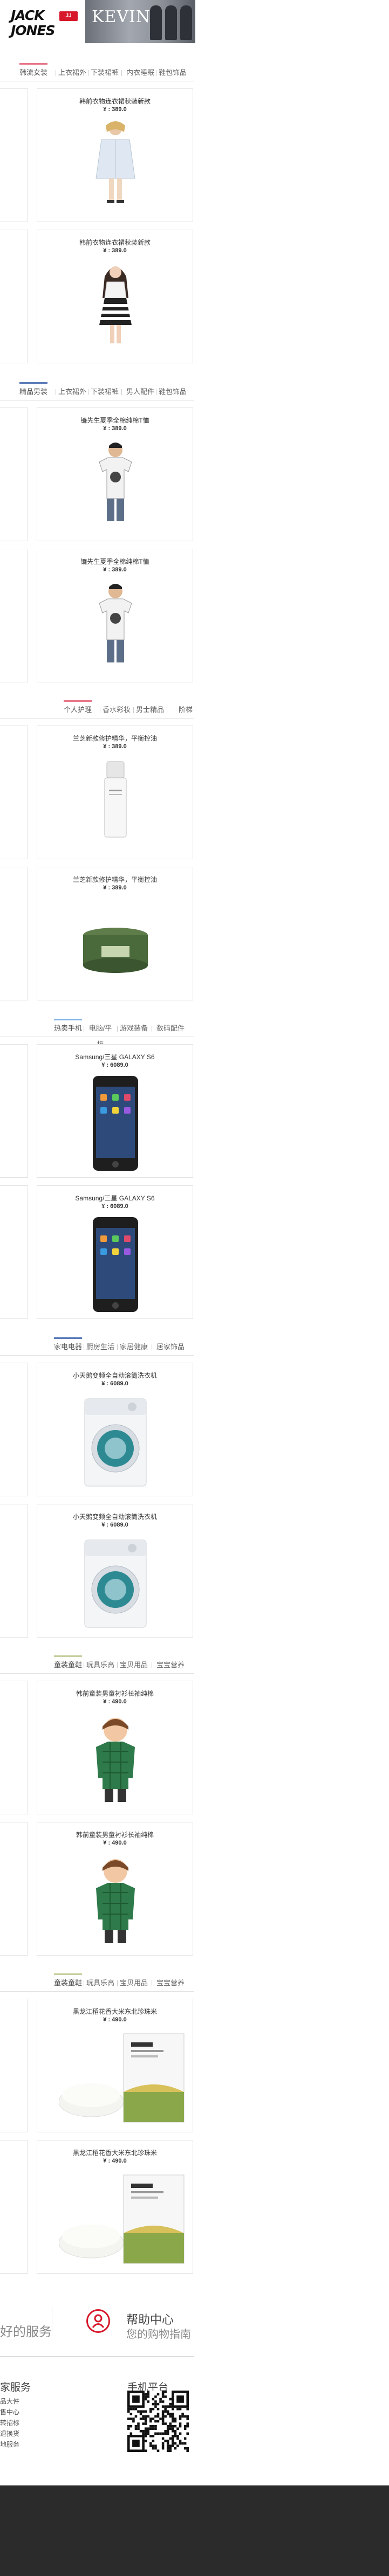  What do you see at coordinates (170, 1347) in the screenshot?
I see `floor-tab: 居家饰品` at bounding box center [170, 1347].